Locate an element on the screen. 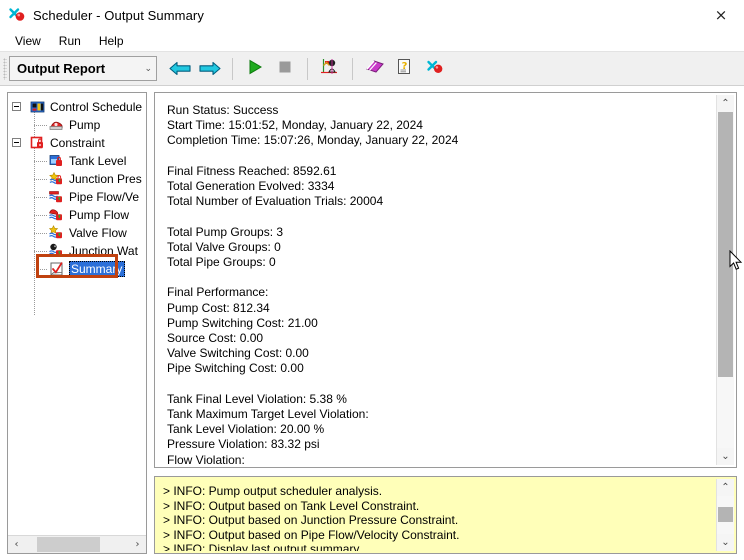  analysis-icon is located at coordinates (330, 68).